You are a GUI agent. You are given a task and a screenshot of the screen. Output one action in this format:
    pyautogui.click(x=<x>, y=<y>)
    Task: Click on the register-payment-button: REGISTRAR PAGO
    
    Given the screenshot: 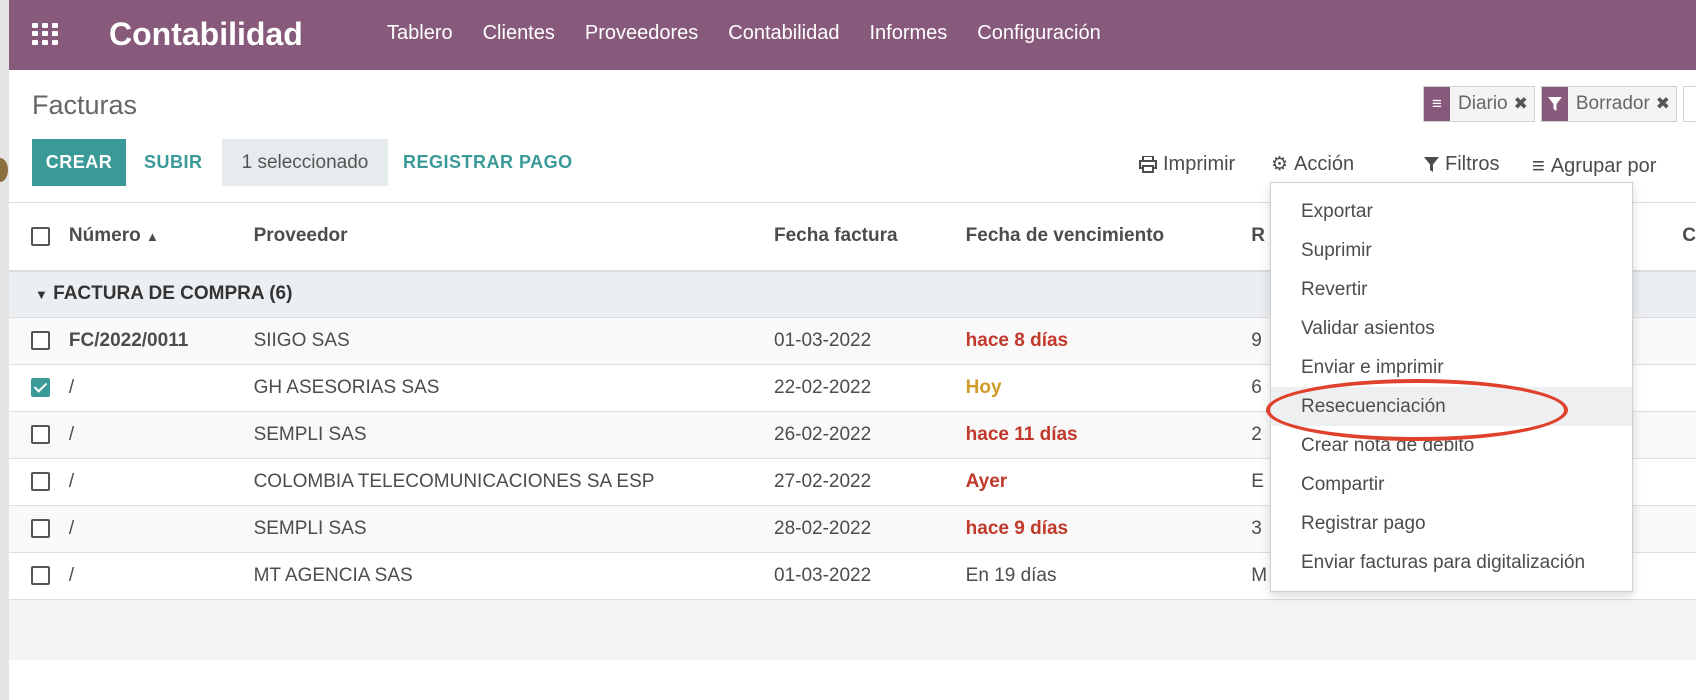 What is the action you would take?
    pyautogui.click(x=488, y=162)
    